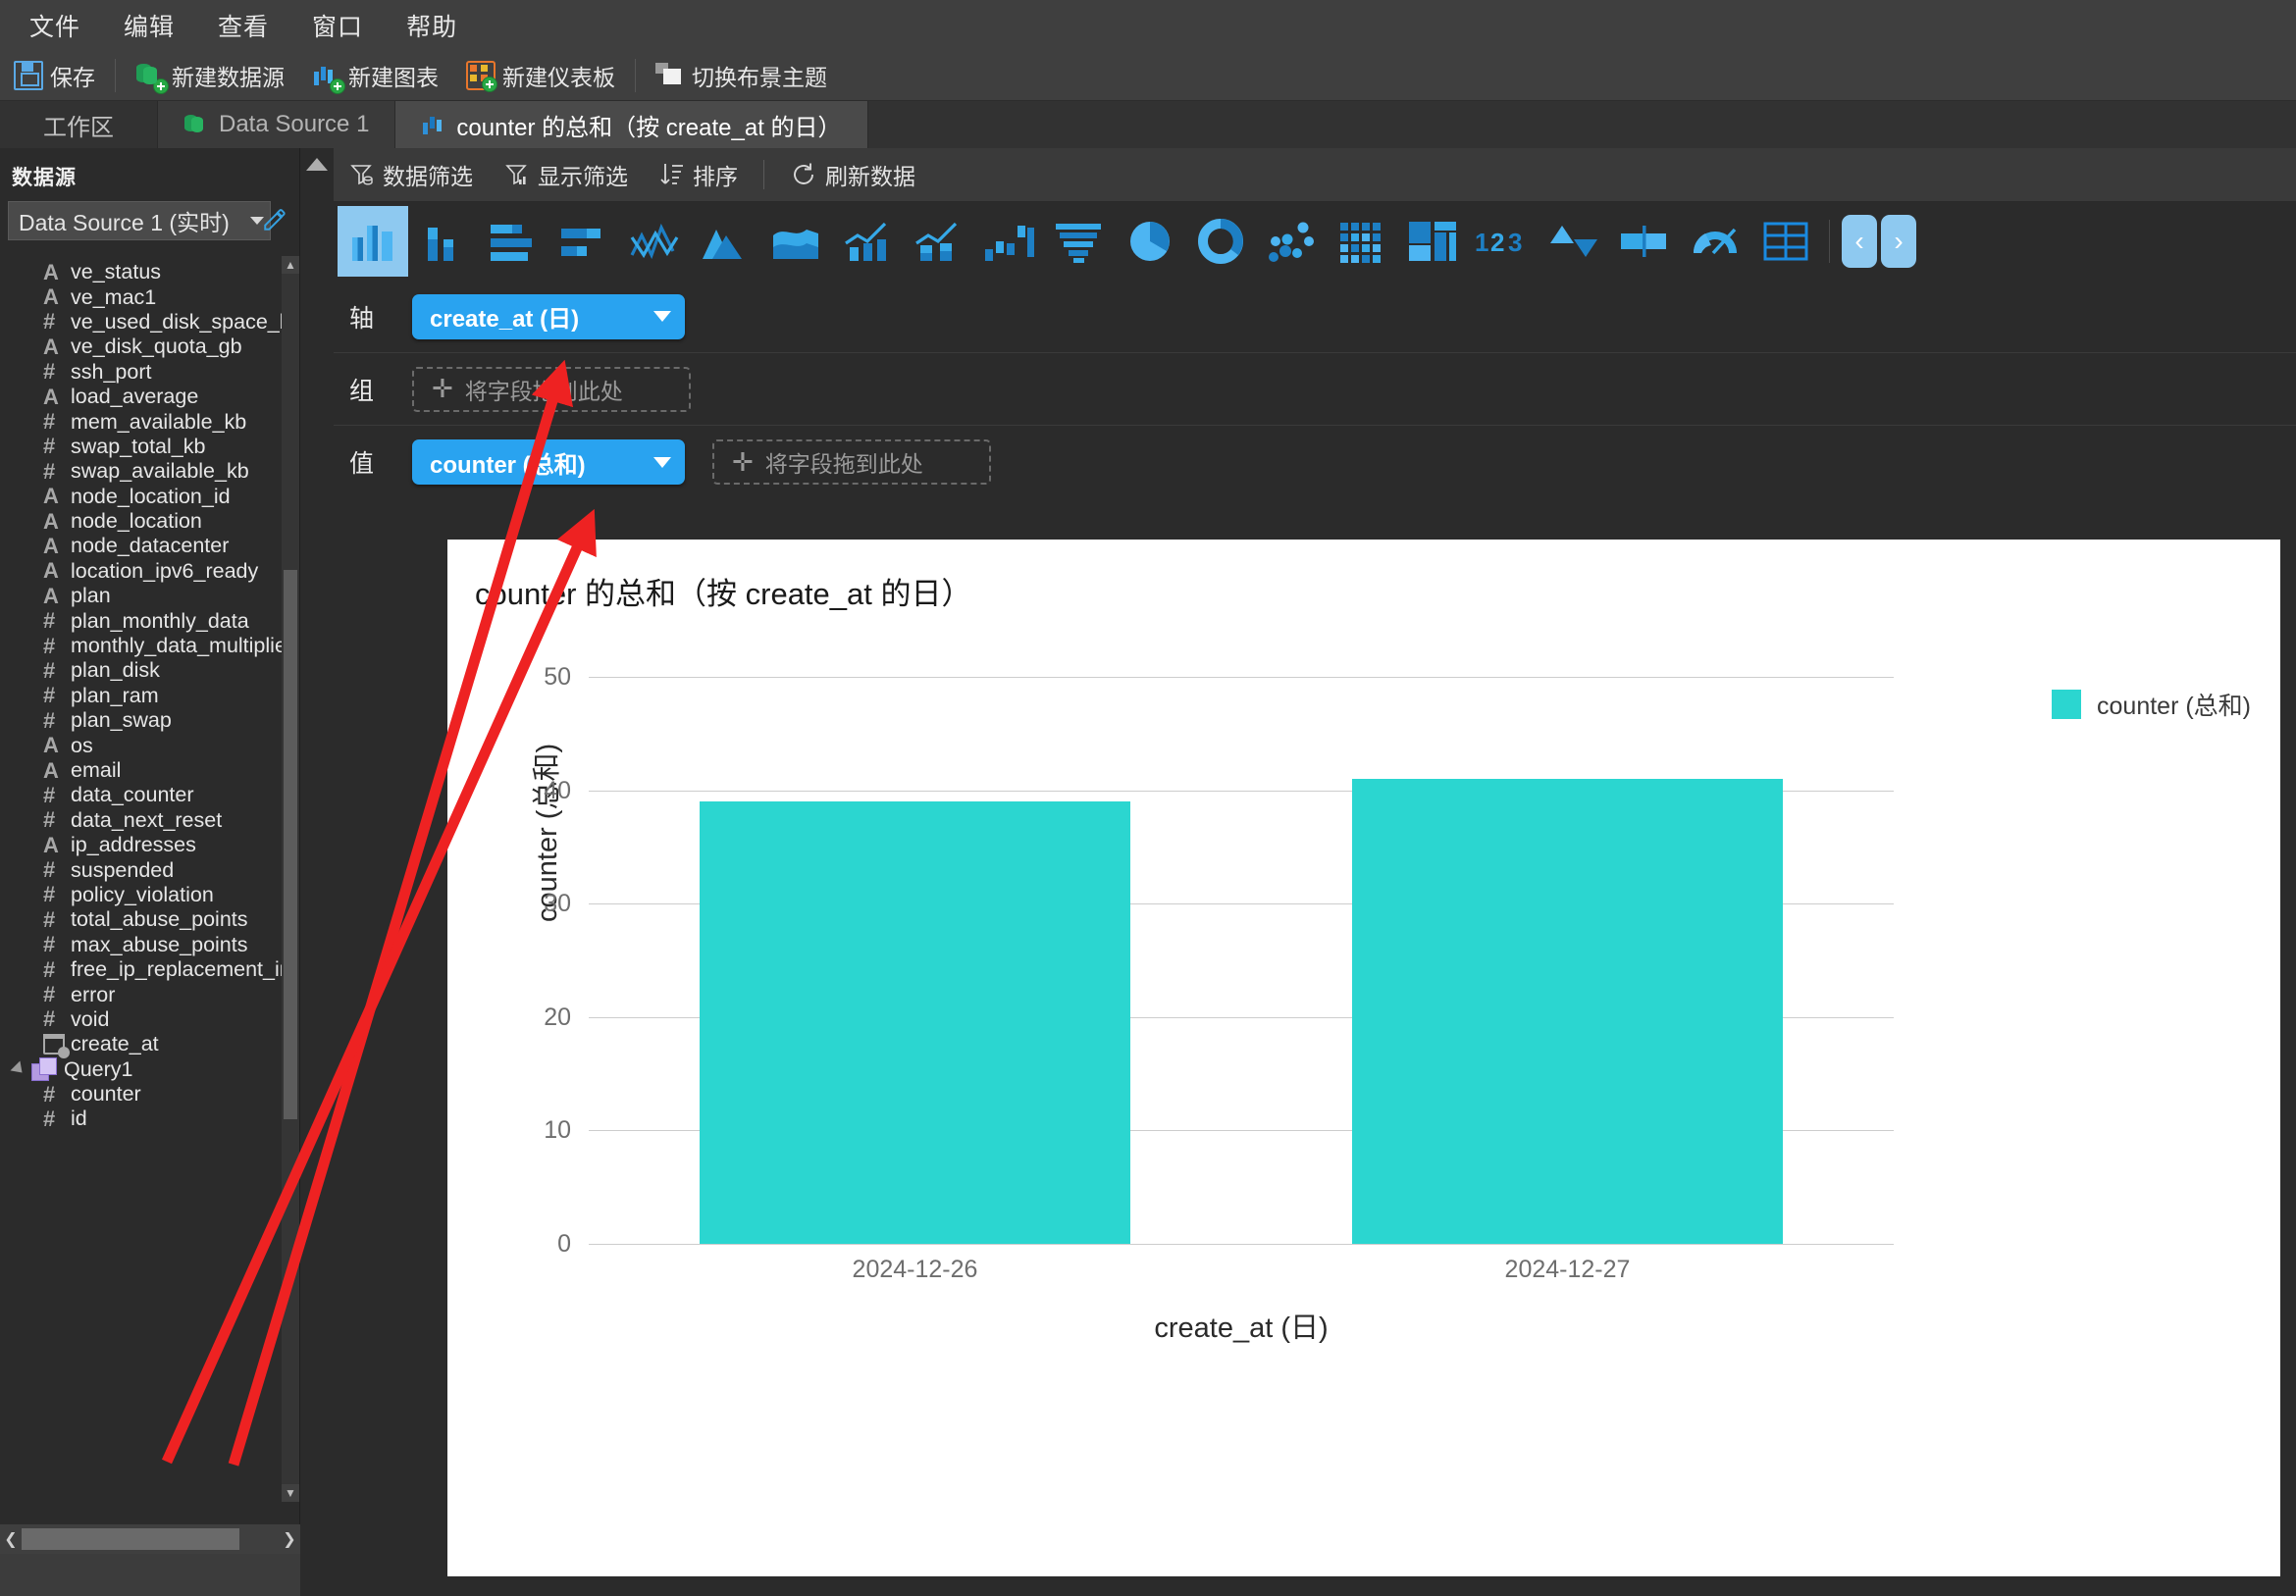 The width and height of the screenshot is (2296, 1596). Describe the element at coordinates (715, 176) in the screenshot. I see `sort-label: 排序` at that location.